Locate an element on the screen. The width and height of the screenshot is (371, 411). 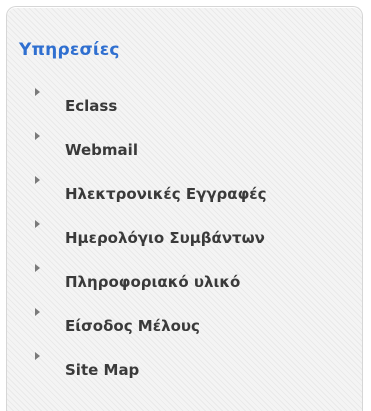
menu-item-label: Eclass is located at coordinates (91, 106).